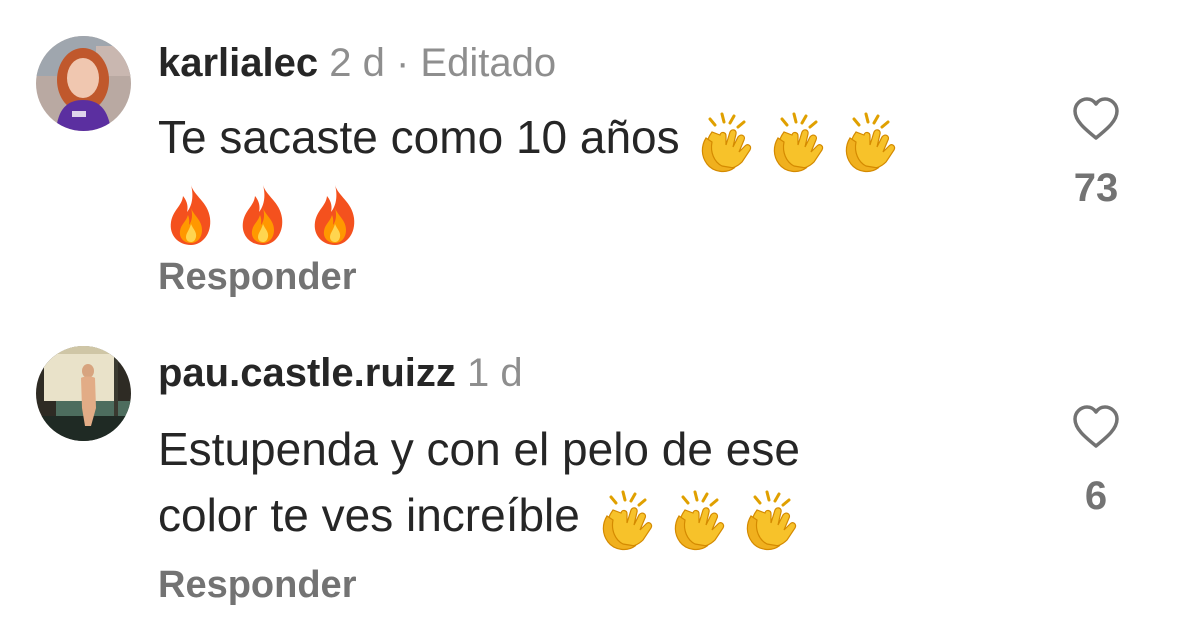  I want to click on comment-text-line, so click(533, 212).